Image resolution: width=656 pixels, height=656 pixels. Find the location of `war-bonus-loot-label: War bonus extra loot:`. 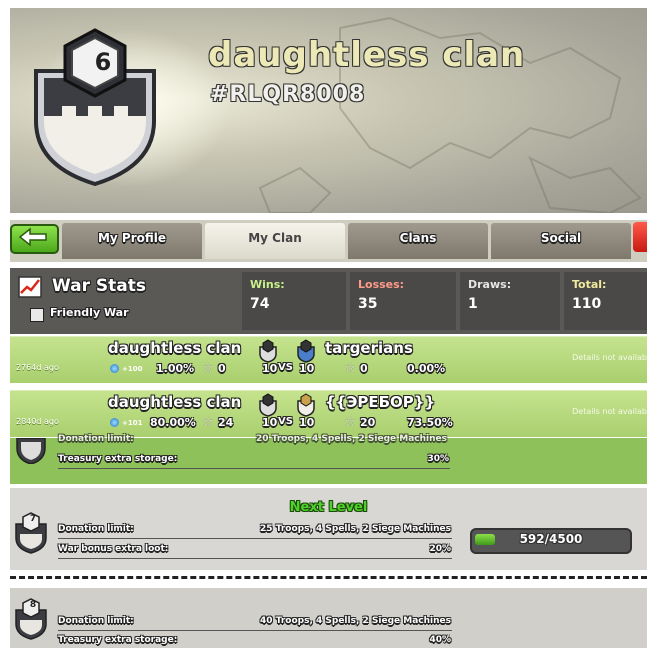

war-bonus-loot-label: War bonus extra loot: is located at coordinates (113, 549).